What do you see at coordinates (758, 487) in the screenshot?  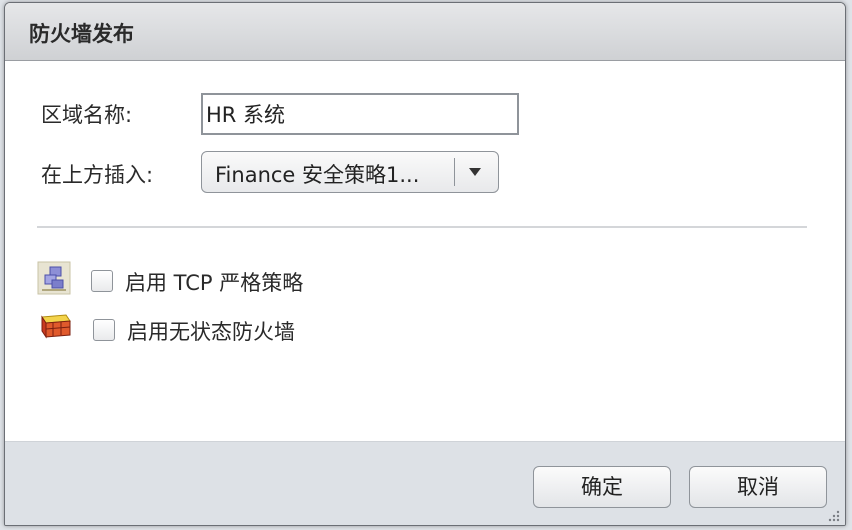 I see `cancel-button: 取消` at bounding box center [758, 487].